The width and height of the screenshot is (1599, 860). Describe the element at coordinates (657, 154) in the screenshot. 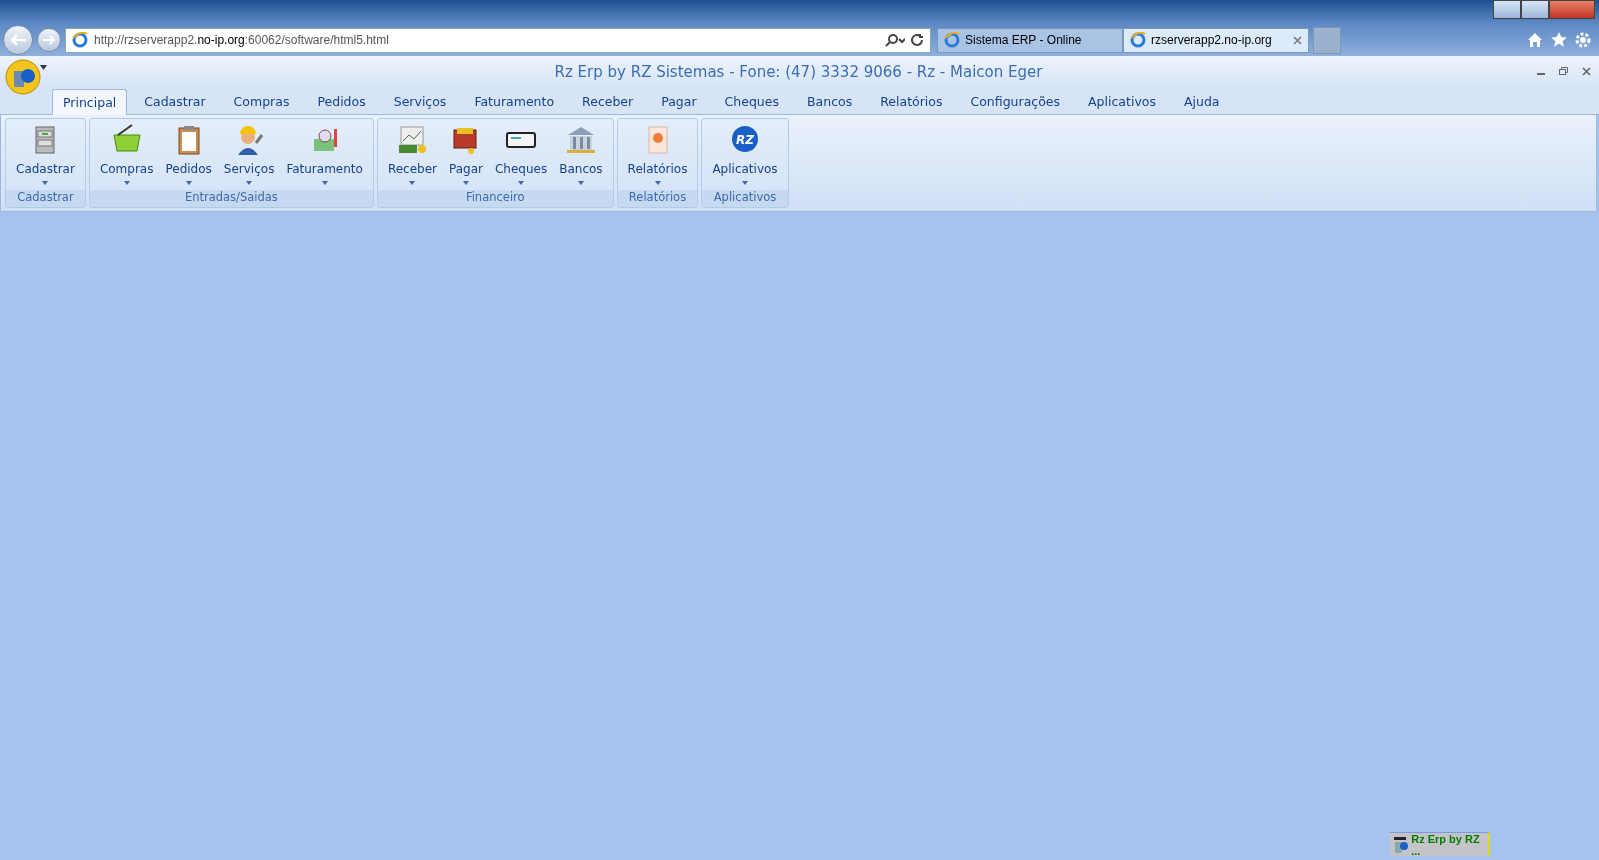

I see `ribbon-button: Relatórios` at that location.